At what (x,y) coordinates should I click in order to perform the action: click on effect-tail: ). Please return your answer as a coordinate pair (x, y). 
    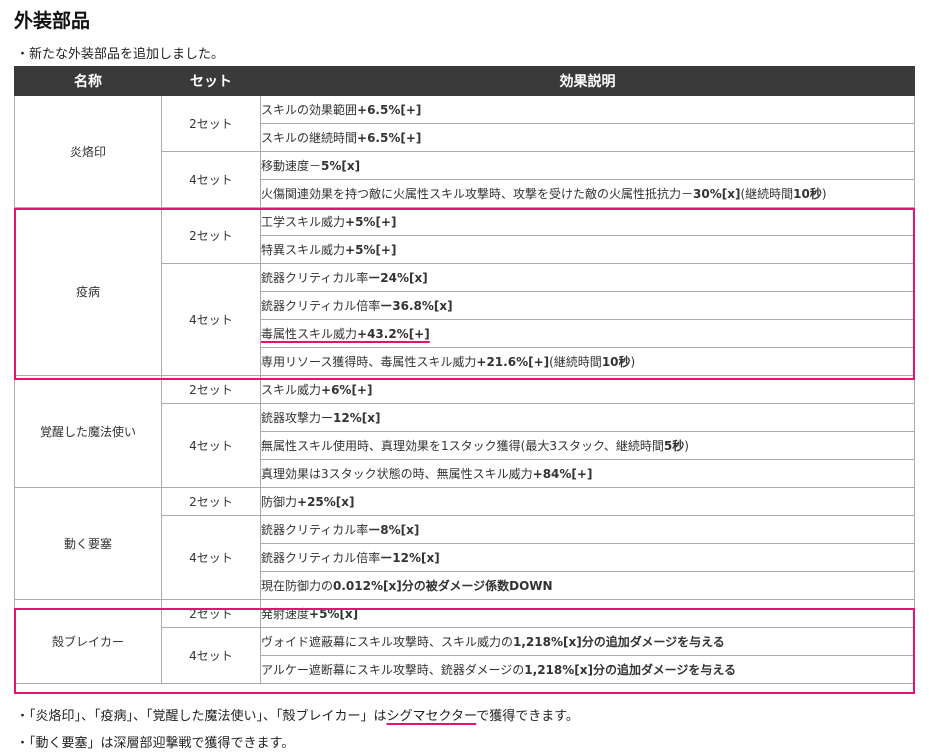
    Looking at the image, I should click on (686, 446).